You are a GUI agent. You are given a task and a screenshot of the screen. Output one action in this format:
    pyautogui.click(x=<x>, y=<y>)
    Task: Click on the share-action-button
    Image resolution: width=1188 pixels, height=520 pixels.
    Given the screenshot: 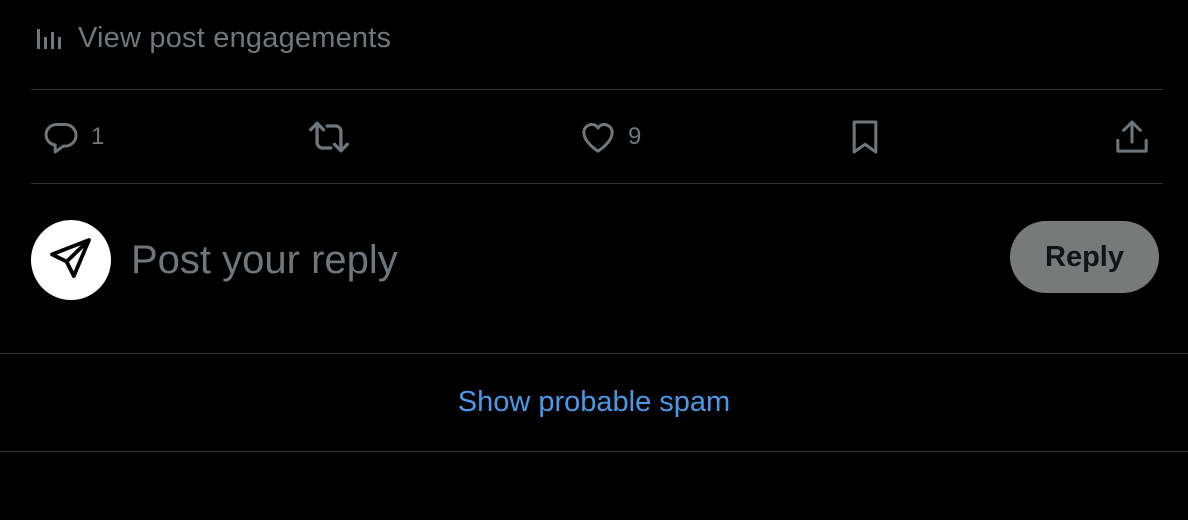 What is the action you would take?
    pyautogui.click(x=1132, y=136)
    